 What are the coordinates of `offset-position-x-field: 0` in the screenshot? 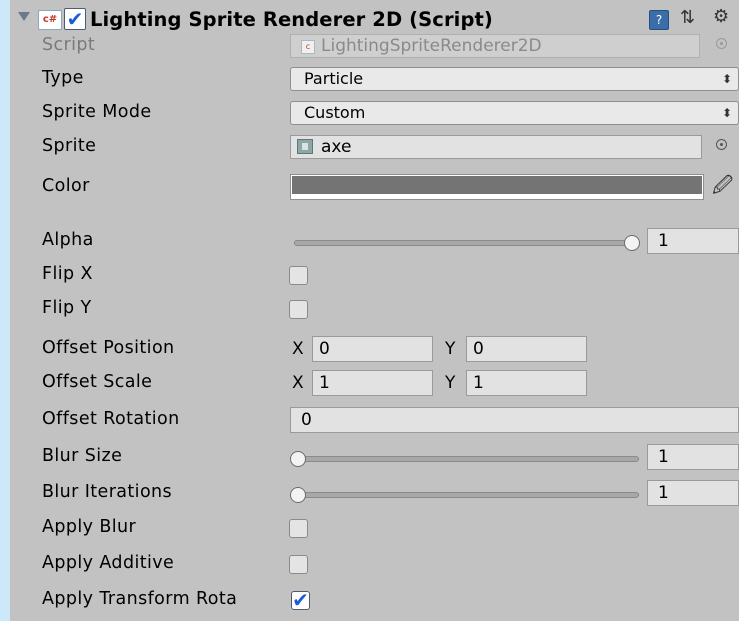 It's located at (372, 349).